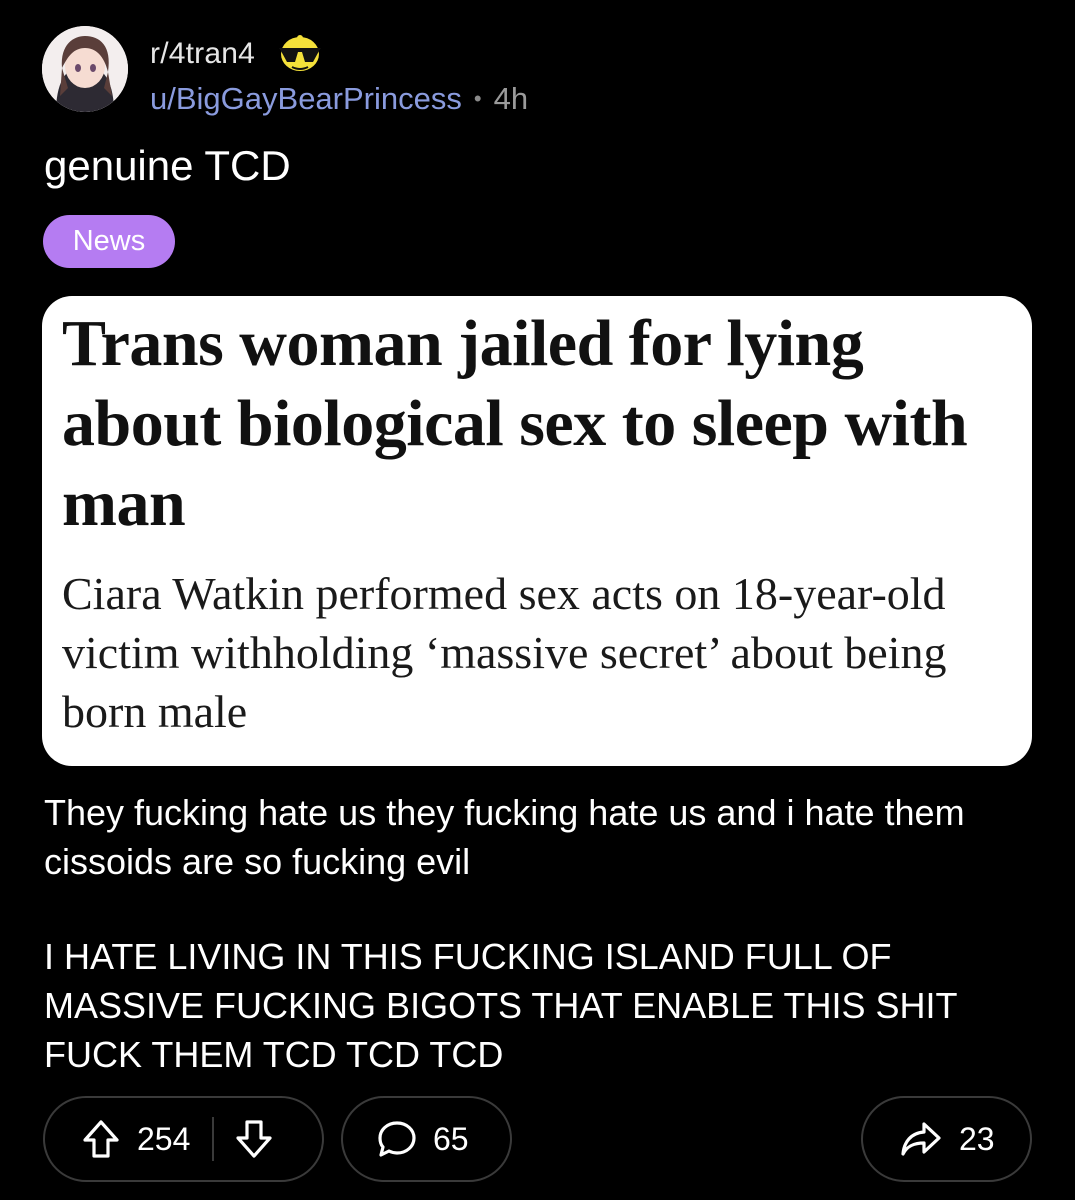 This screenshot has height=1200, width=1075. What do you see at coordinates (164, 1138) in the screenshot?
I see `upvote-count: 254` at bounding box center [164, 1138].